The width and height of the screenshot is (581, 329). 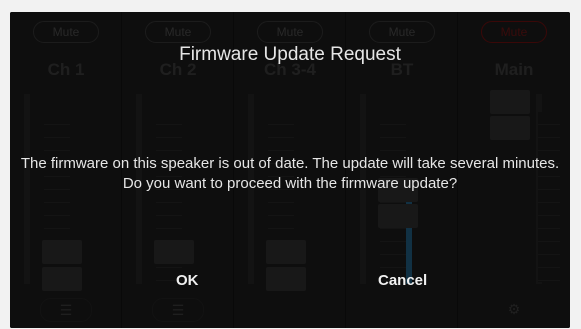 What do you see at coordinates (290, 54) in the screenshot?
I see `dialog-title: Firmware Update Request` at bounding box center [290, 54].